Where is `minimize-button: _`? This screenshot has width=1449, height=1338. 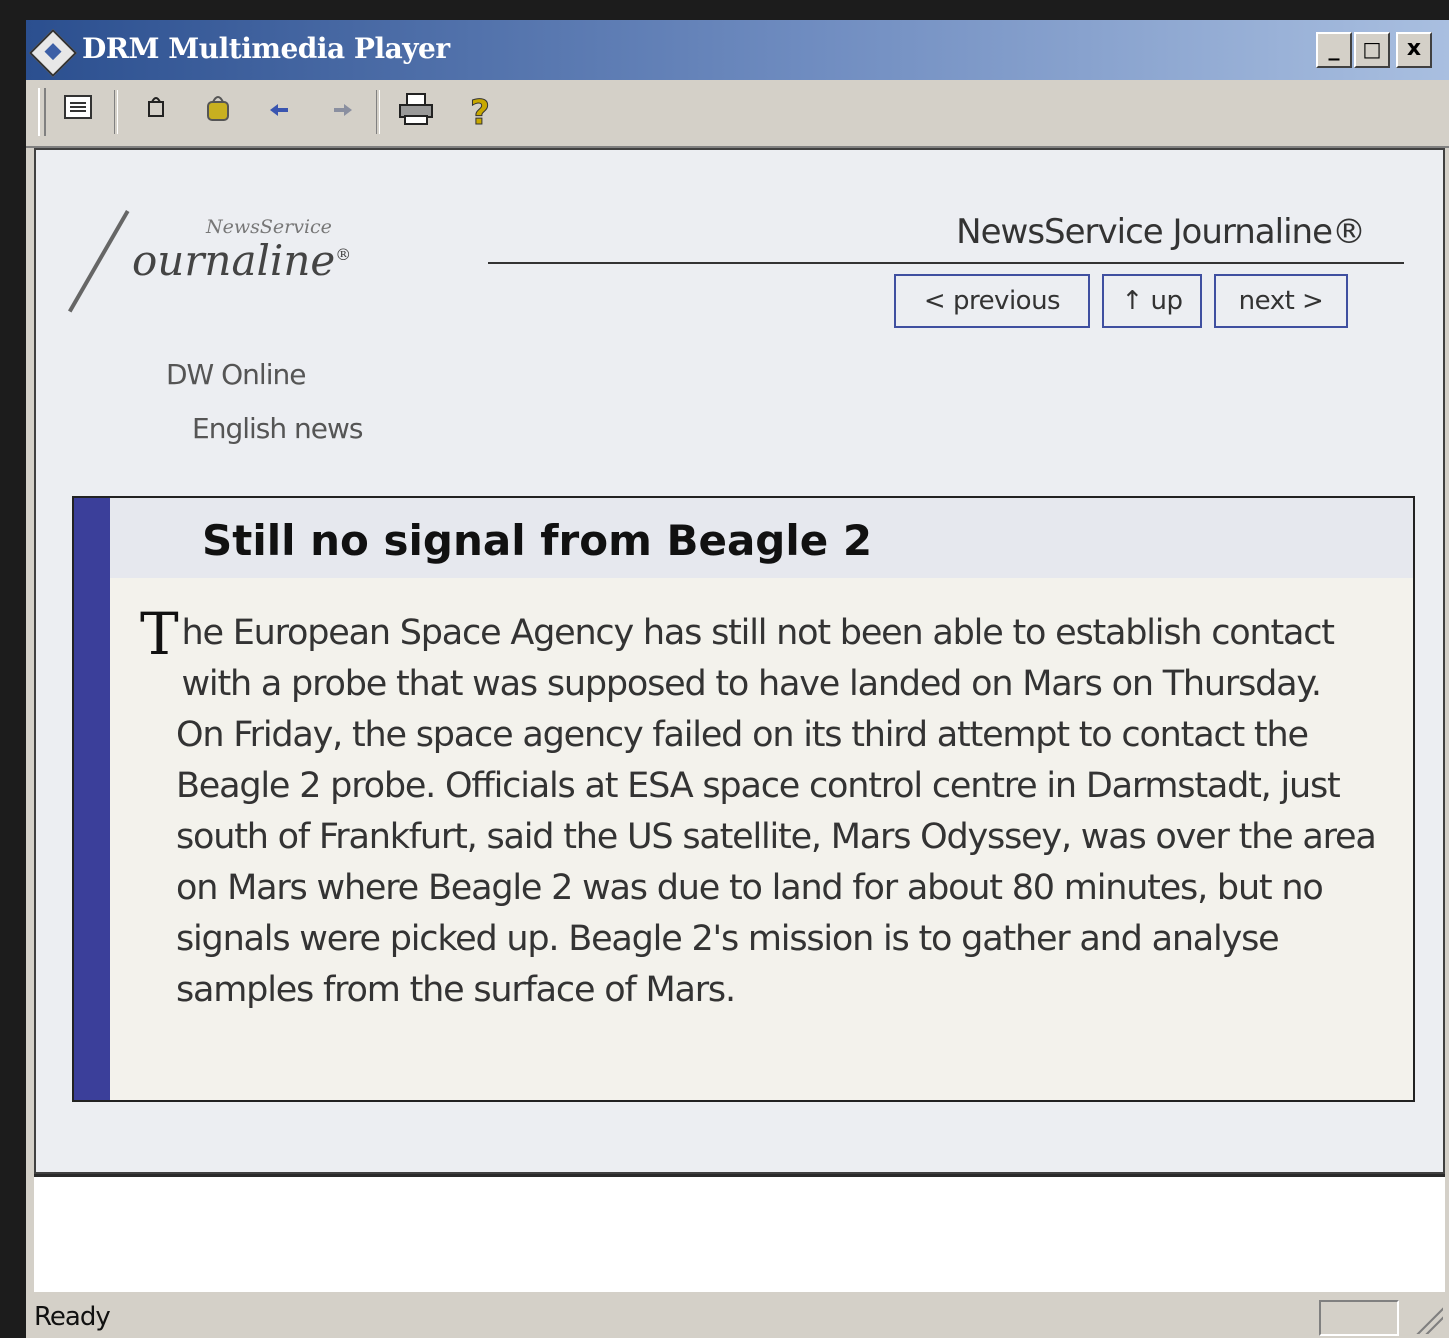
minimize-button: _ is located at coordinates (1334, 50).